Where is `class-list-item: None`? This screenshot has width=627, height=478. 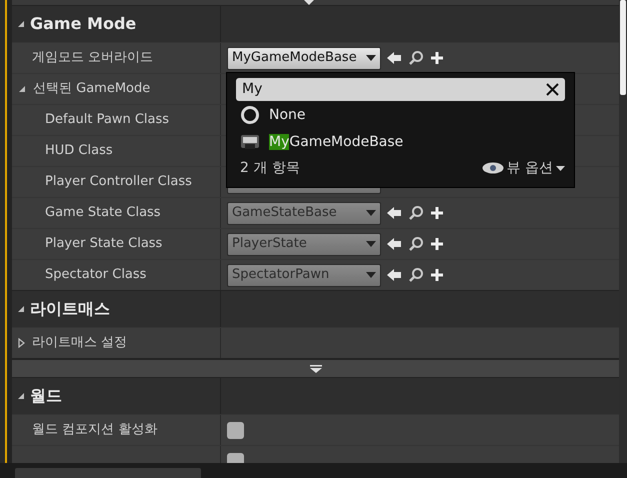
class-list-item: None is located at coordinates (400, 115).